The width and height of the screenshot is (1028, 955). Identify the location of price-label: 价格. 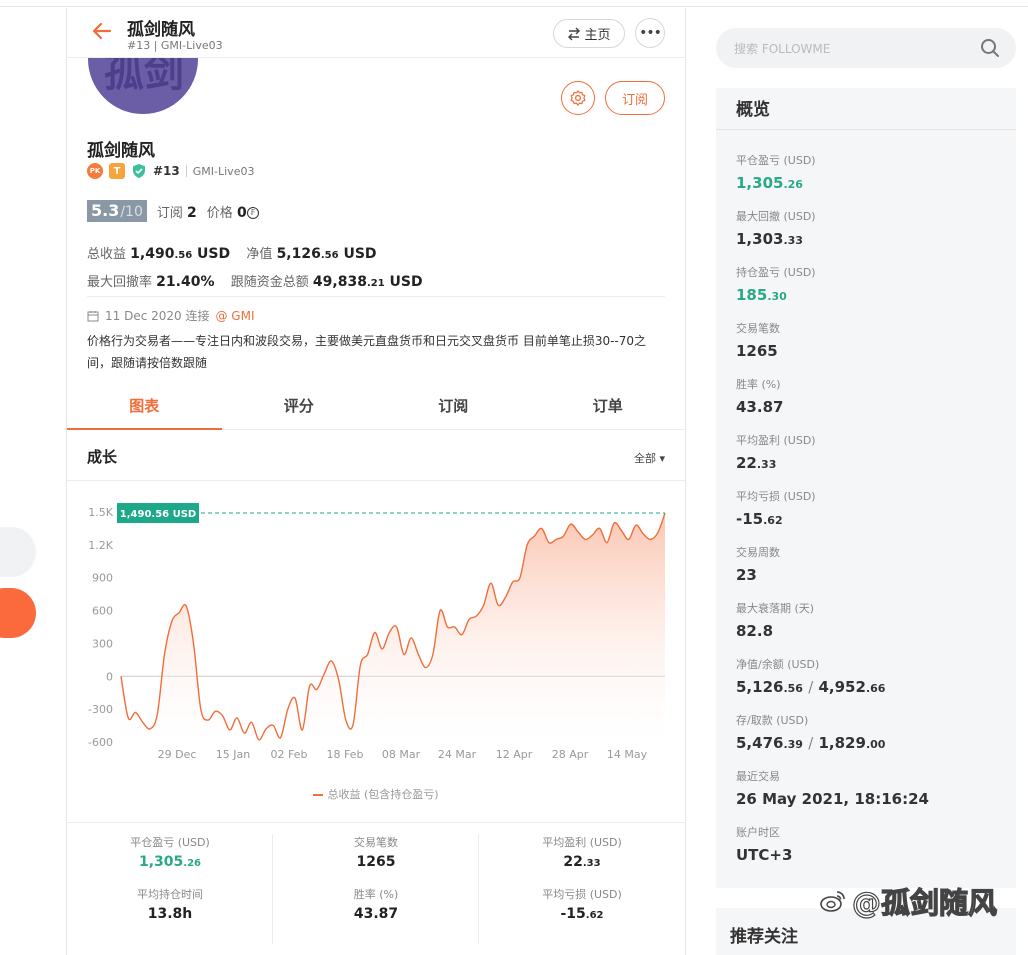
(219, 213).